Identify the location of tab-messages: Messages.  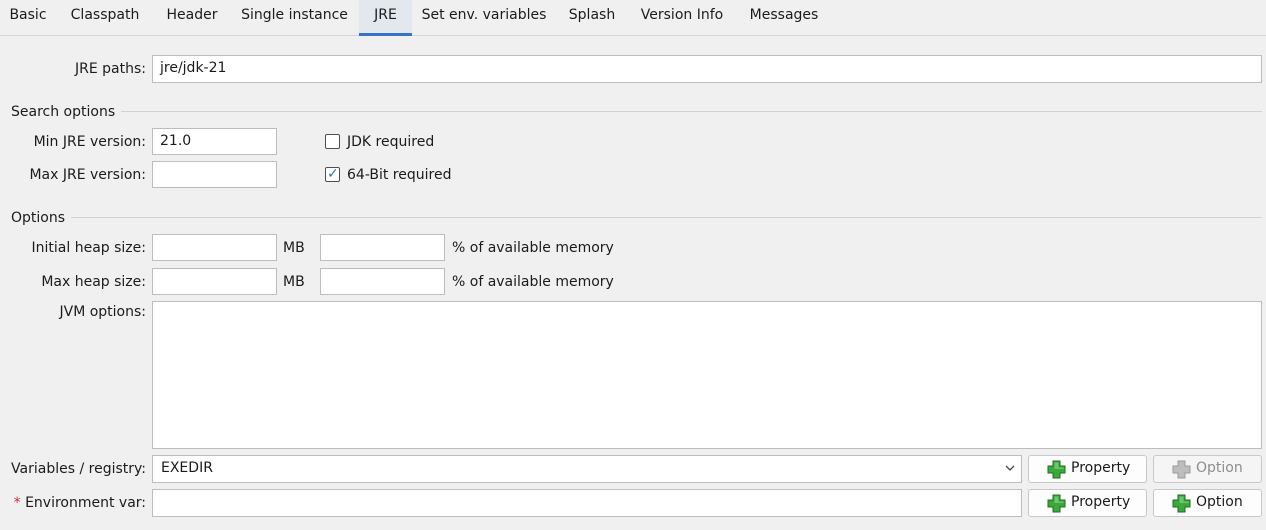
(784, 17).